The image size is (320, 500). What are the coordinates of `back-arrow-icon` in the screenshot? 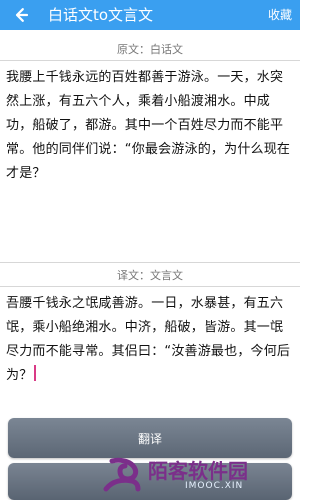 It's located at (20, 15).